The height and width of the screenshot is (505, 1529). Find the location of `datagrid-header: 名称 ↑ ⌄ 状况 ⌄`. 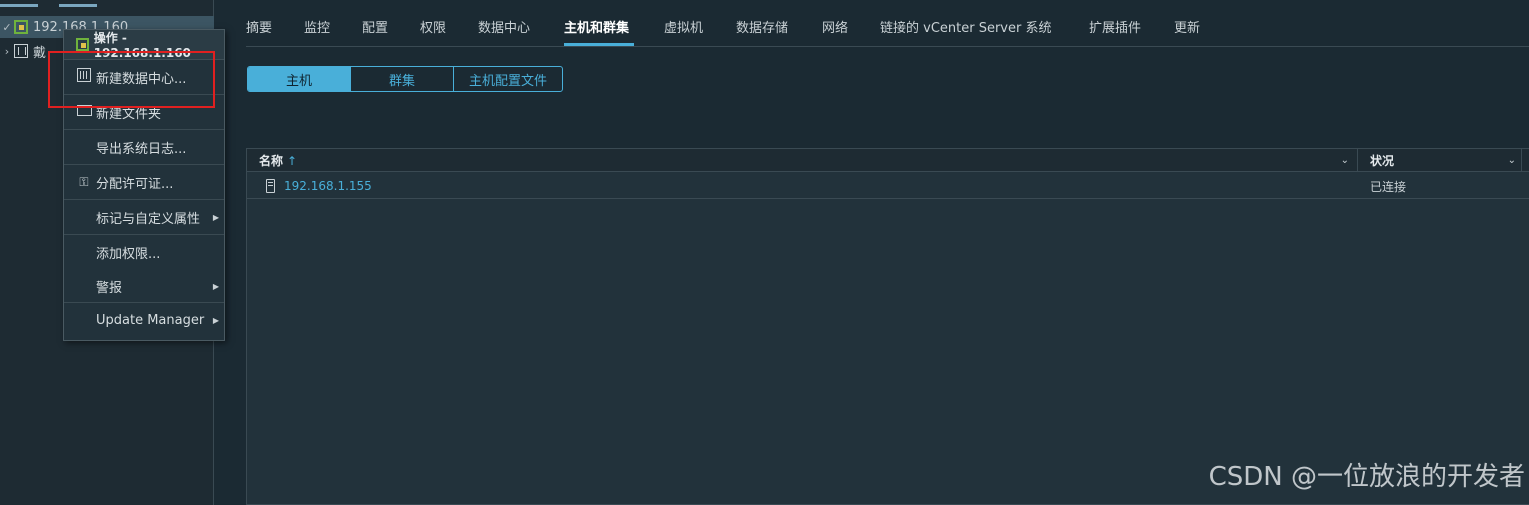

datagrid-header: 名称 ↑ ⌄ 状况 ⌄ is located at coordinates (888, 160).